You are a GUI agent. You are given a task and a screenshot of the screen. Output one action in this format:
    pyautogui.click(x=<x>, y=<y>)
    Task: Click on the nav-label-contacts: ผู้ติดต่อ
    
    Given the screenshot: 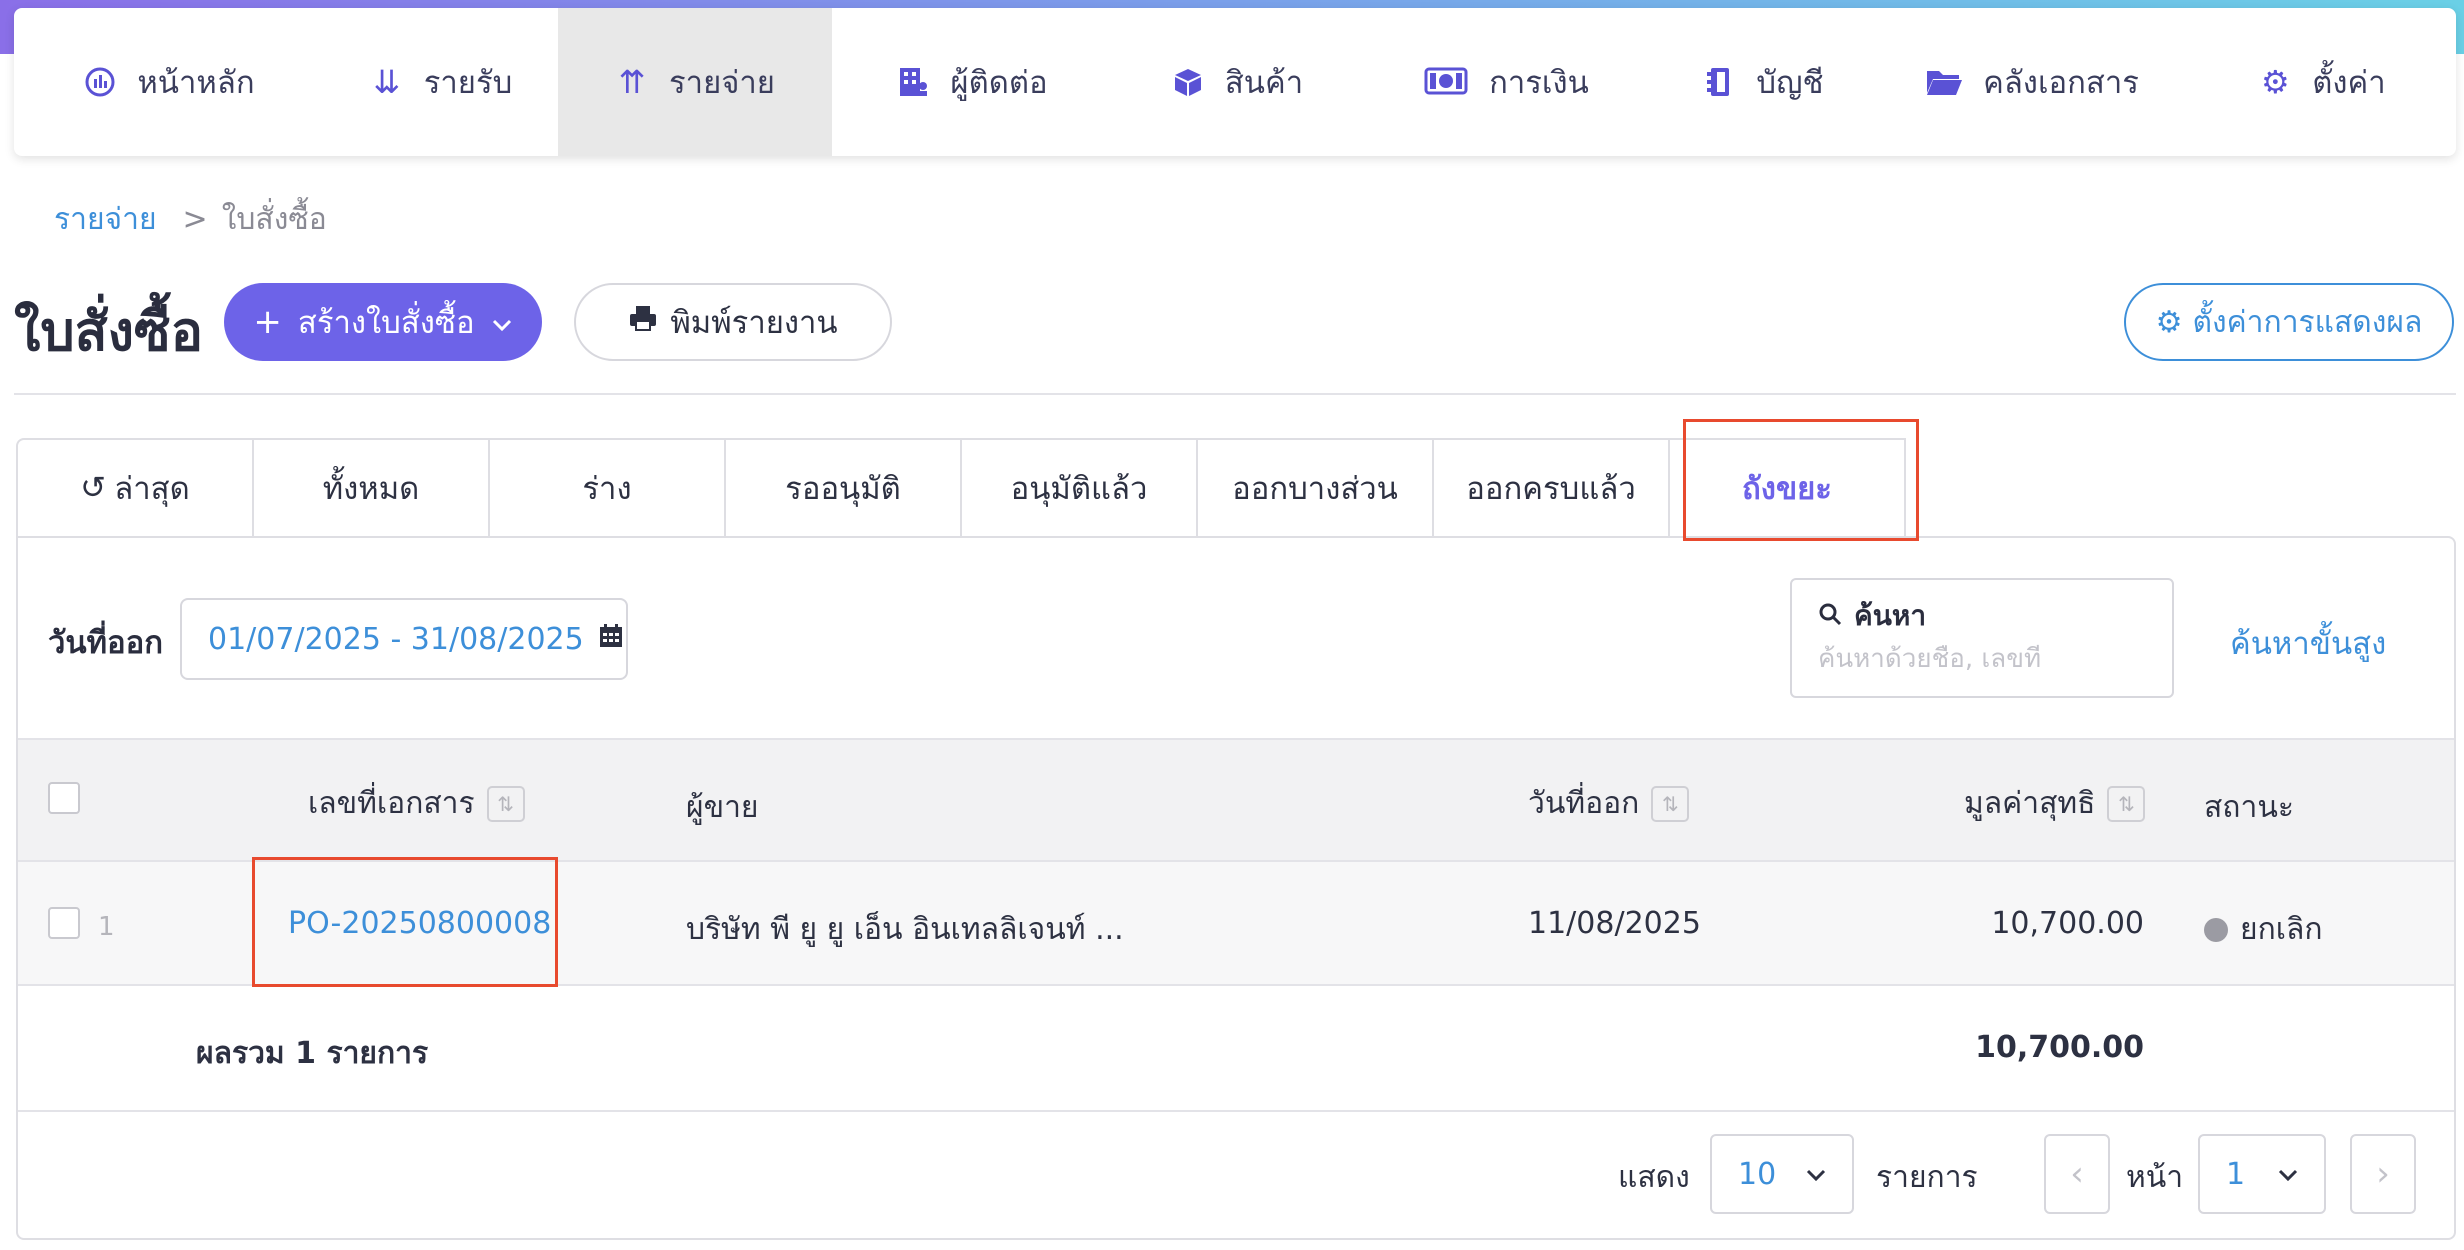 What is the action you would take?
    pyautogui.click(x=999, y=83)
    